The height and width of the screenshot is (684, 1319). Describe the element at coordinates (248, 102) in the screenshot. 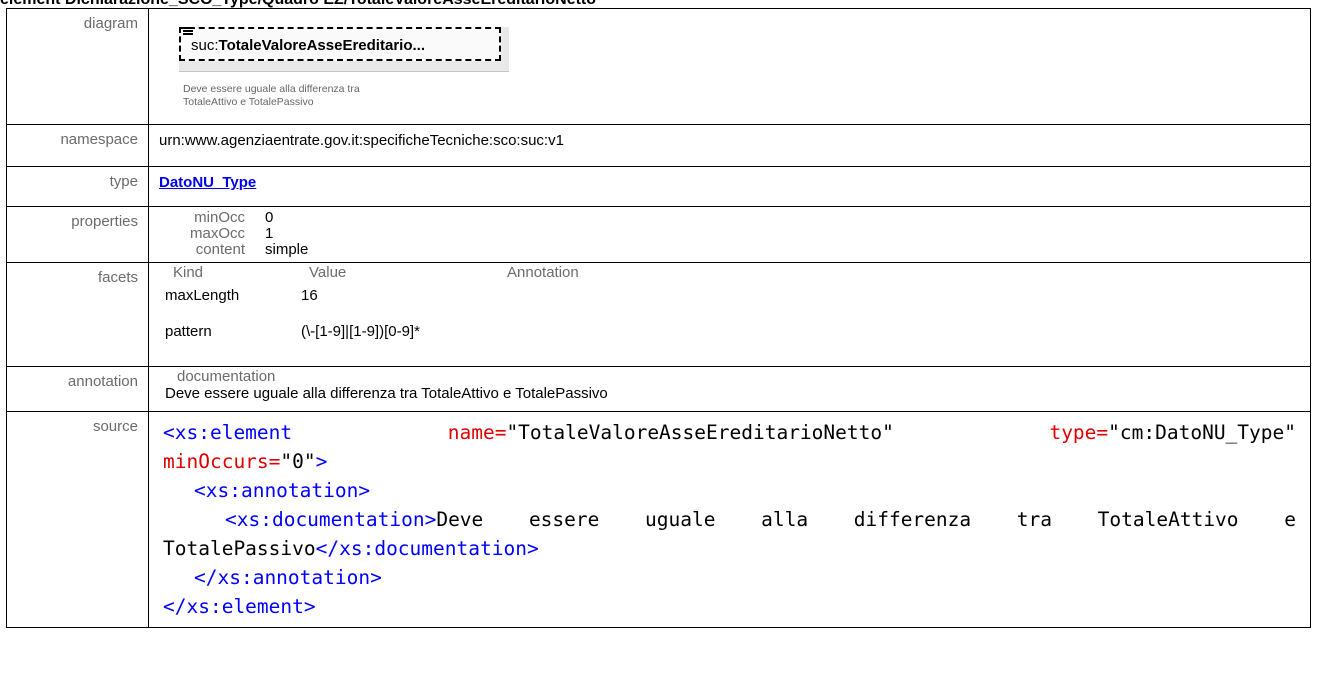

I see `diagram-doc-line: TotaleAttivo e TotalePassivo` at that location.